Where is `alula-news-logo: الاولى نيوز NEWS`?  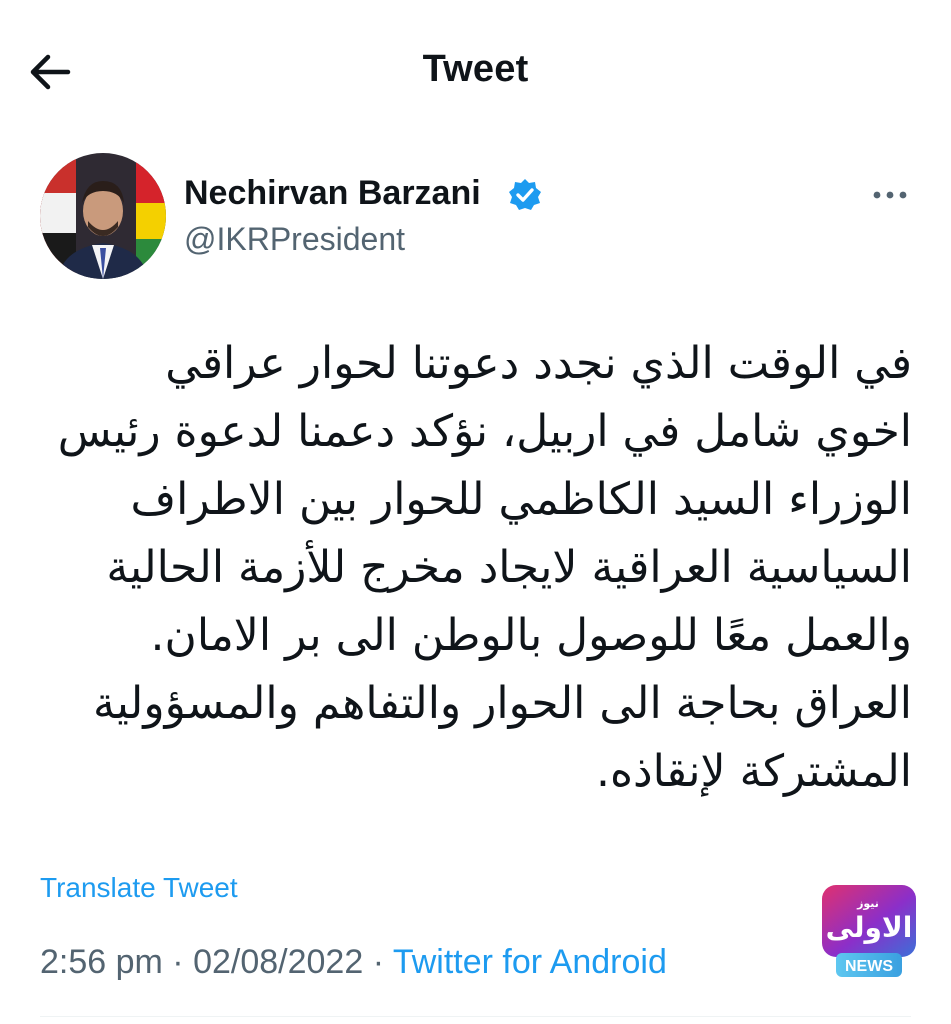
alula-news-logo: الاولى نيوز NEWS is located at coordinates (869, 931).